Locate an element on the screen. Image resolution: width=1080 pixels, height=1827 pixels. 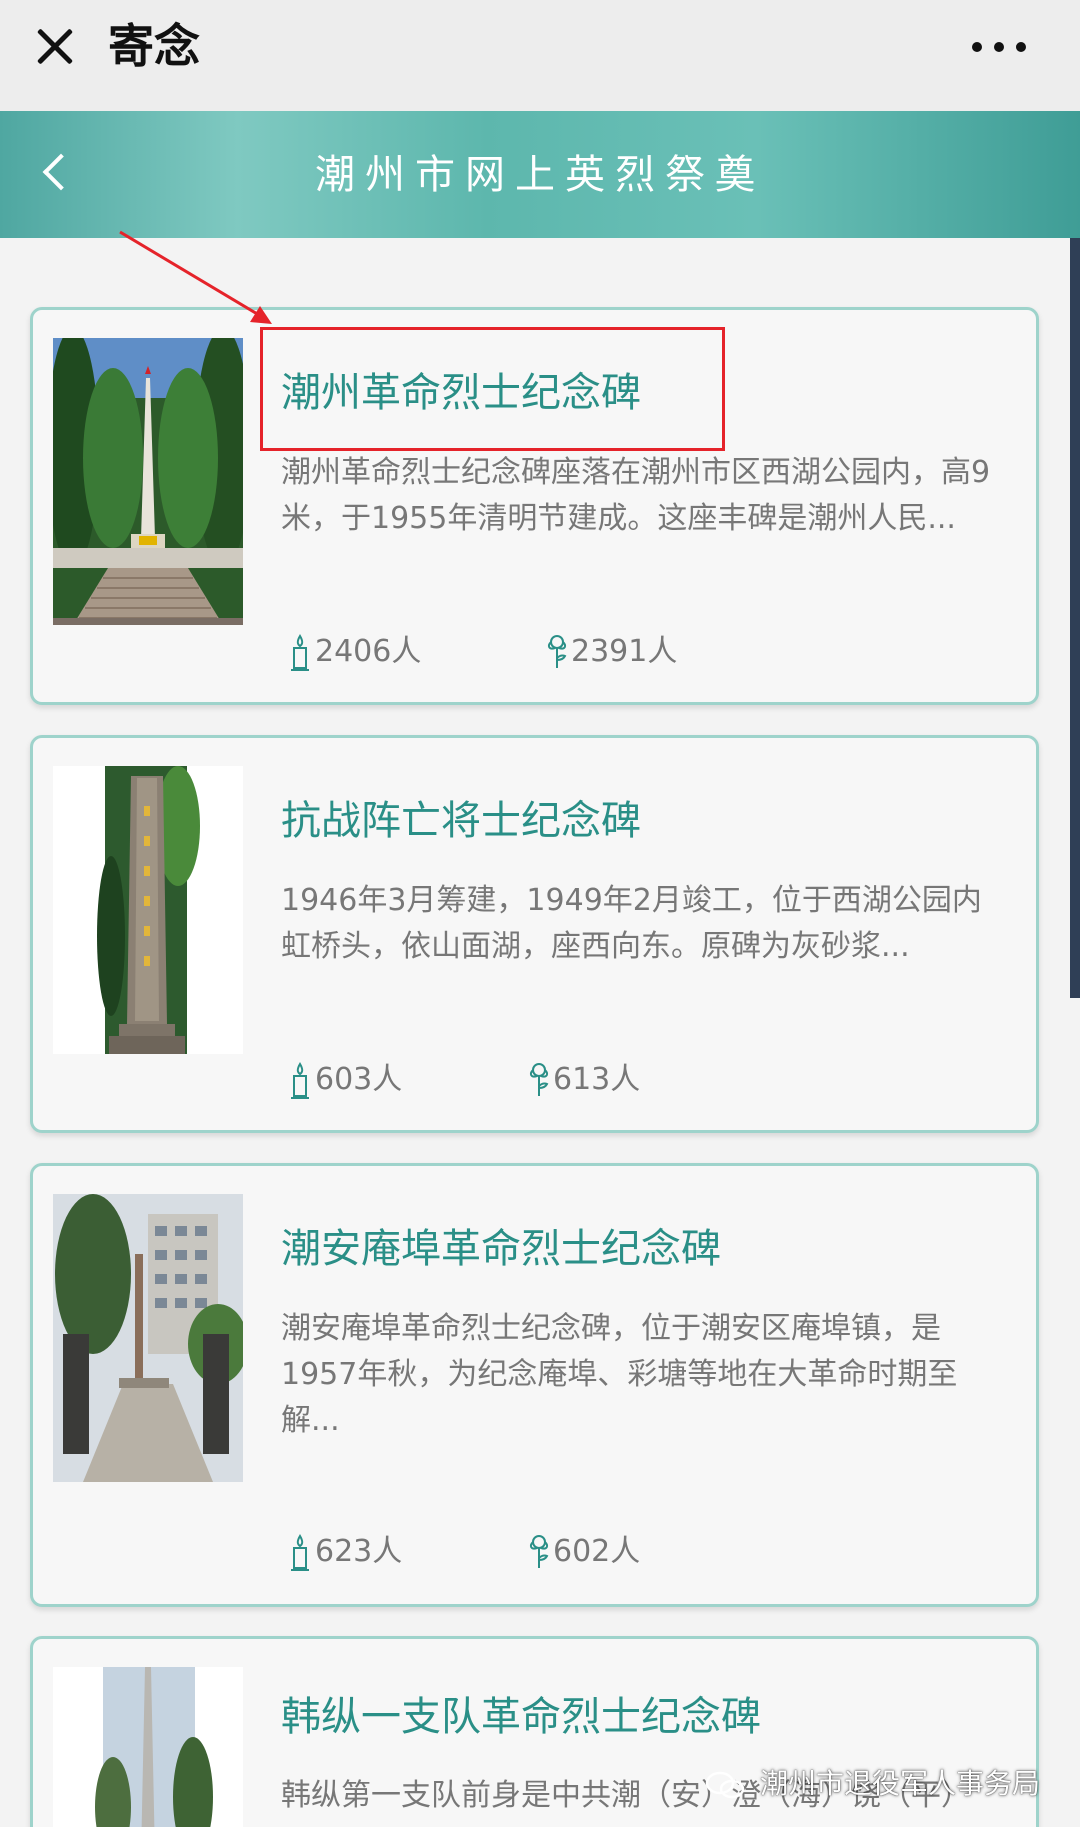
memorial-title: 潮安庵埠革命烈士纪念碑 is located at coordinates (501, 1249).